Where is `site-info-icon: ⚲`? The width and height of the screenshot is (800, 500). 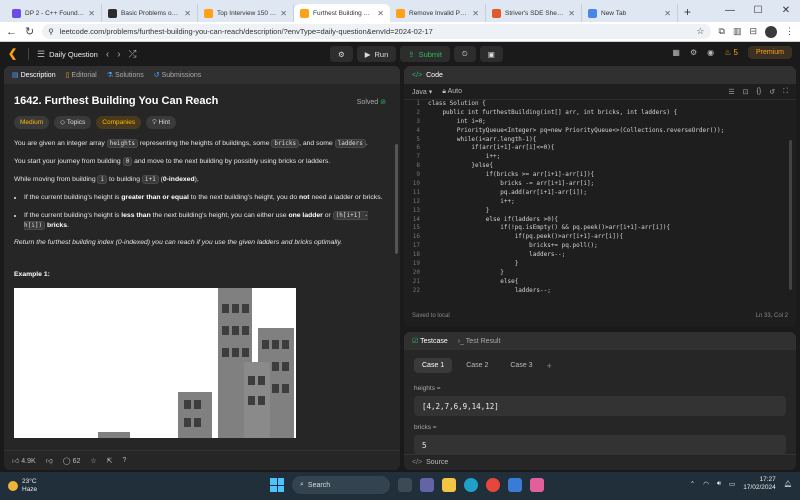
site-info-icon: ⚲ is located at coordinates (51, 31).